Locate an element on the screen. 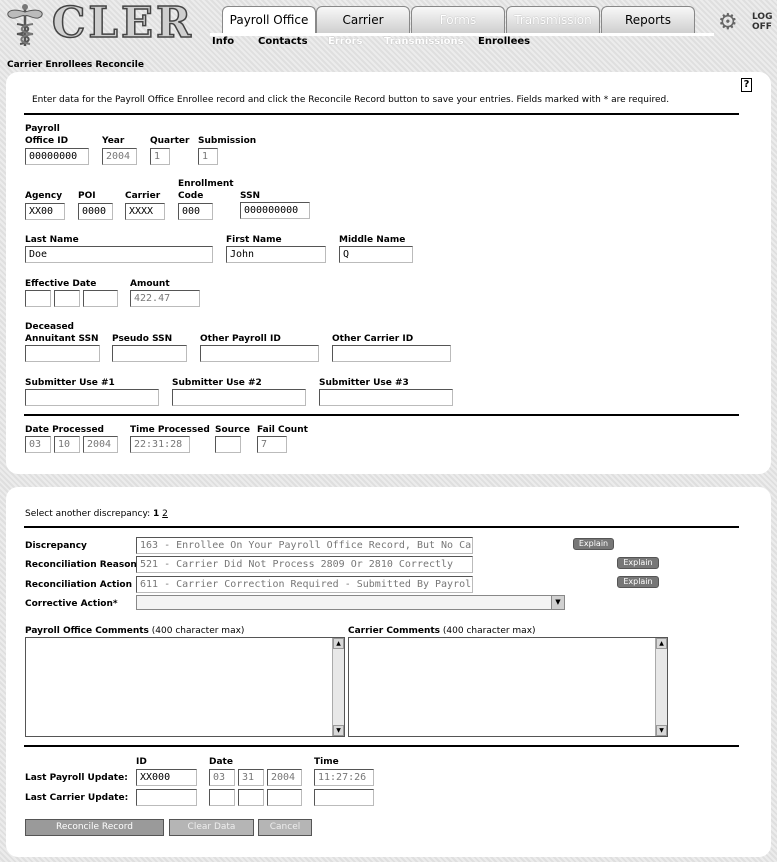 The image size is (777, 862). tab-payroll-office: Payroll Office is located at coordinates (269, 19).